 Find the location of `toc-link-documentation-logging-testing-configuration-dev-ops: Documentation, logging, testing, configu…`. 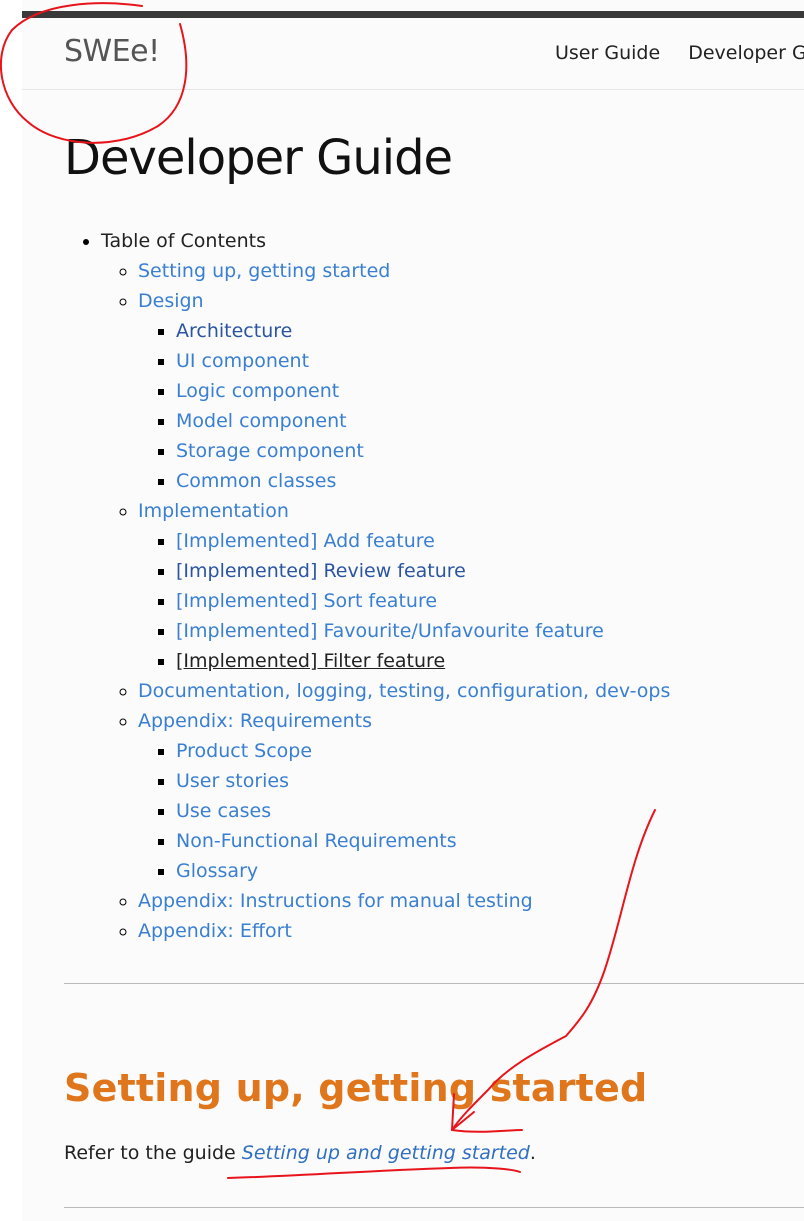

toc-link-documentation-logging-testing-configuration-dev-ops: Documentation, logging, testing, configu… is located at coordinates (404, 691).